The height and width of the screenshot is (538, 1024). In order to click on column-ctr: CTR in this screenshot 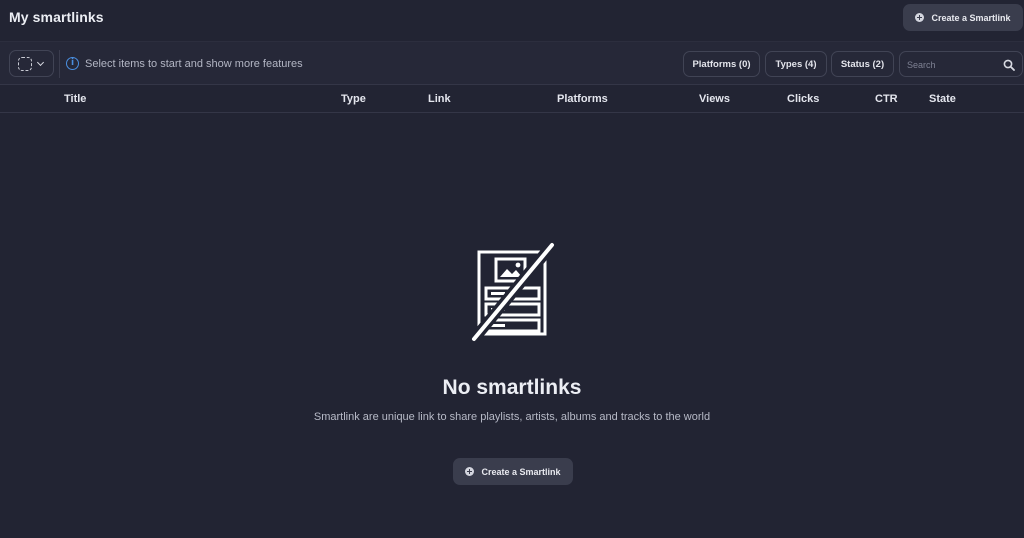, I will do `click(886, 99)`.